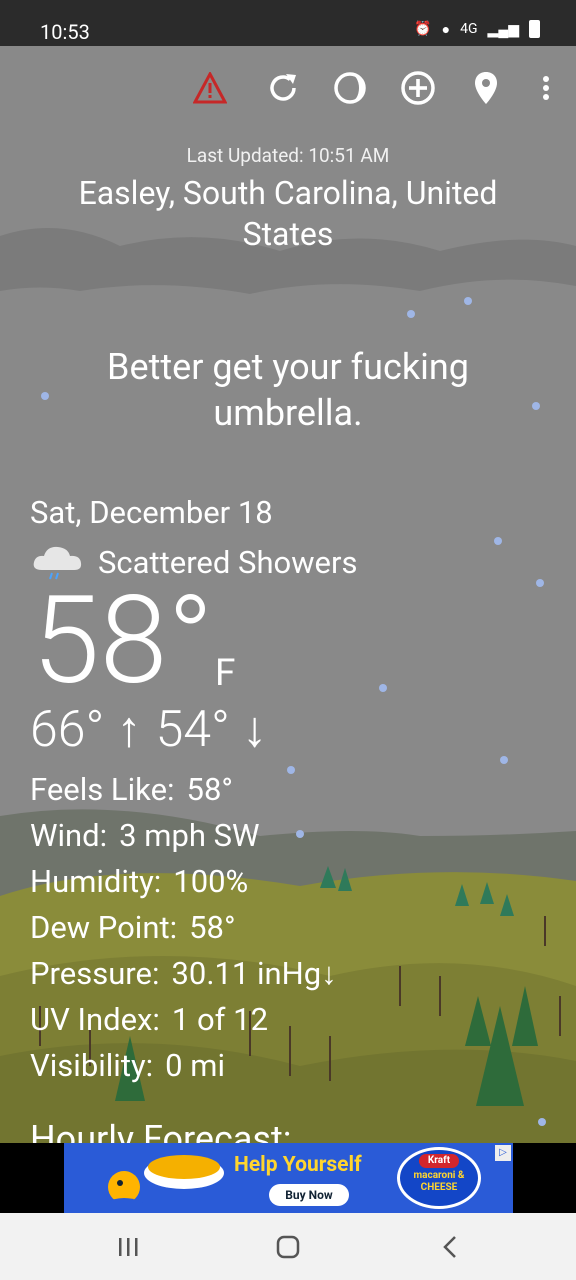  Describe the element at coordinates (288, 390) in the screenshot. I see `weather-quip: Better get your fucking umbrella.` at that location.